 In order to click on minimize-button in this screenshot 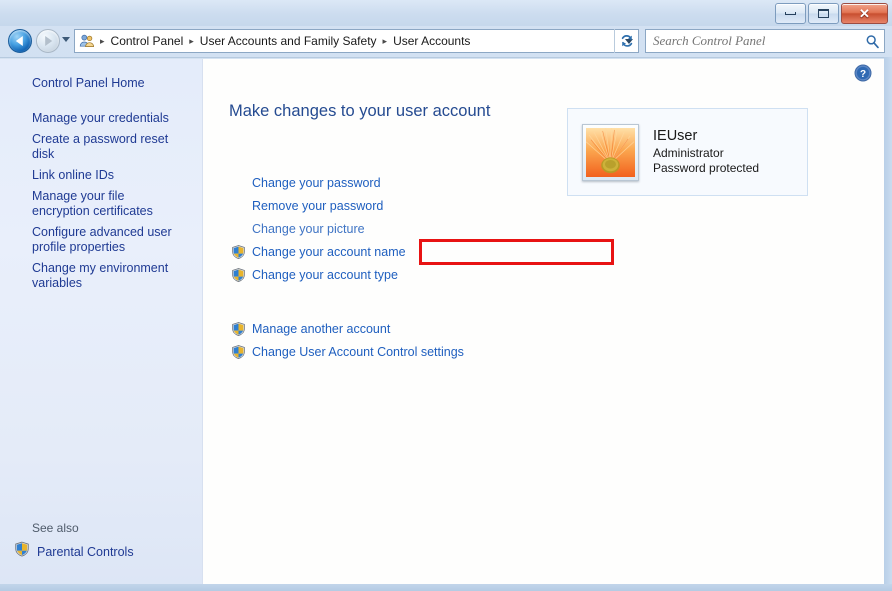, I will do `click(790, 13)`.